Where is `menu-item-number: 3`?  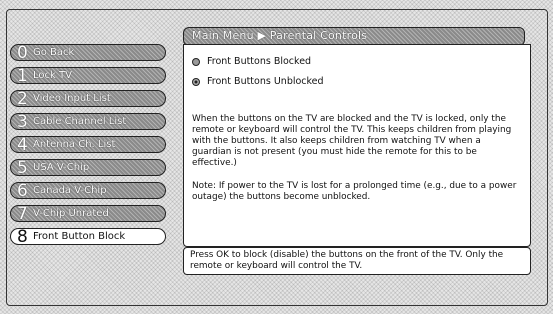 menu-item-number: 3 is located at coordinates (22, 122).